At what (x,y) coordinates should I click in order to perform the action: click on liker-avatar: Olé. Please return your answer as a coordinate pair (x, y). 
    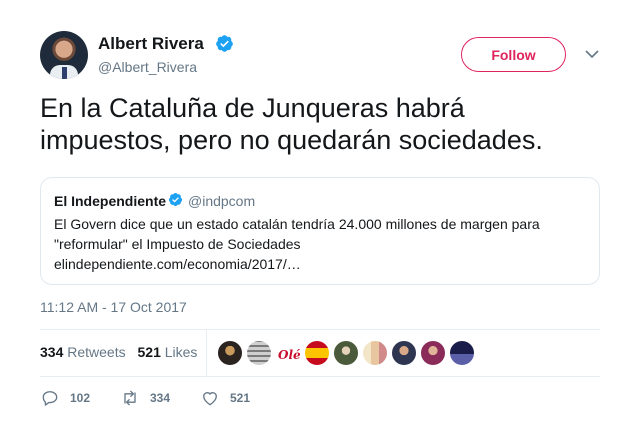
    Looking at the image, I should click on (288, 353).